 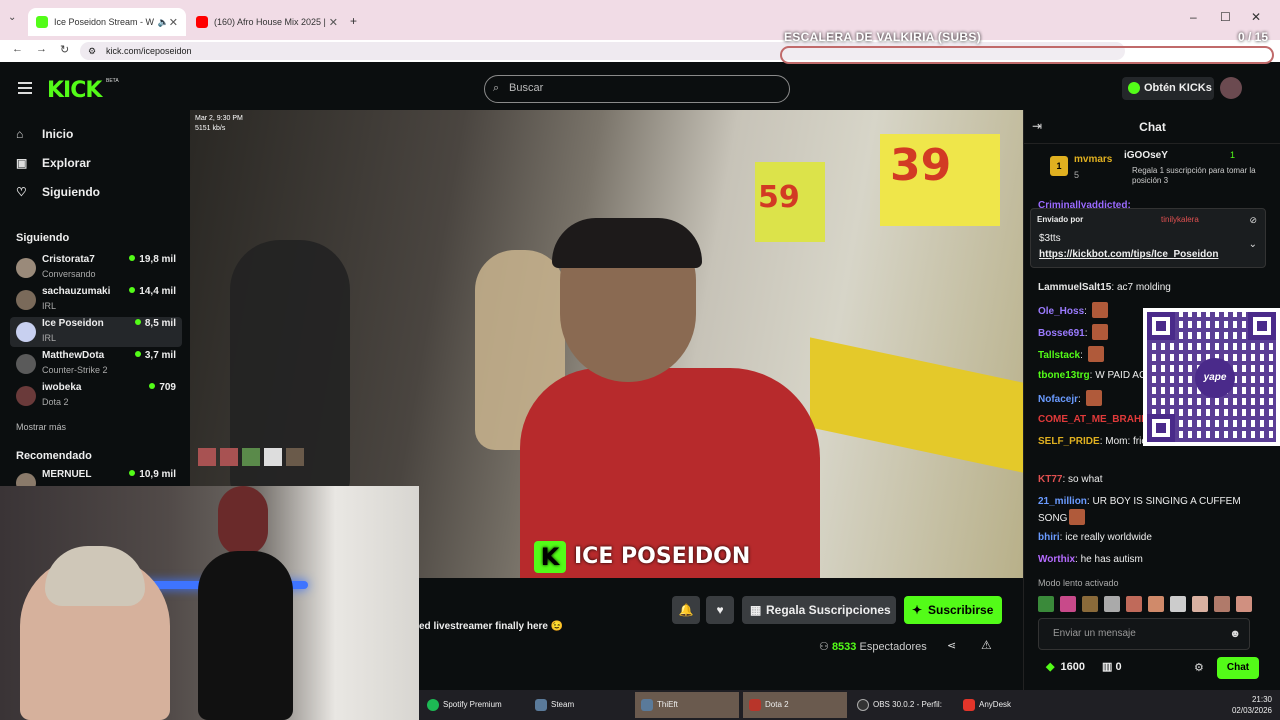 I want to click on gift-subs-button: ▦ Regala Suscripciones, so click(x=819, y=610).